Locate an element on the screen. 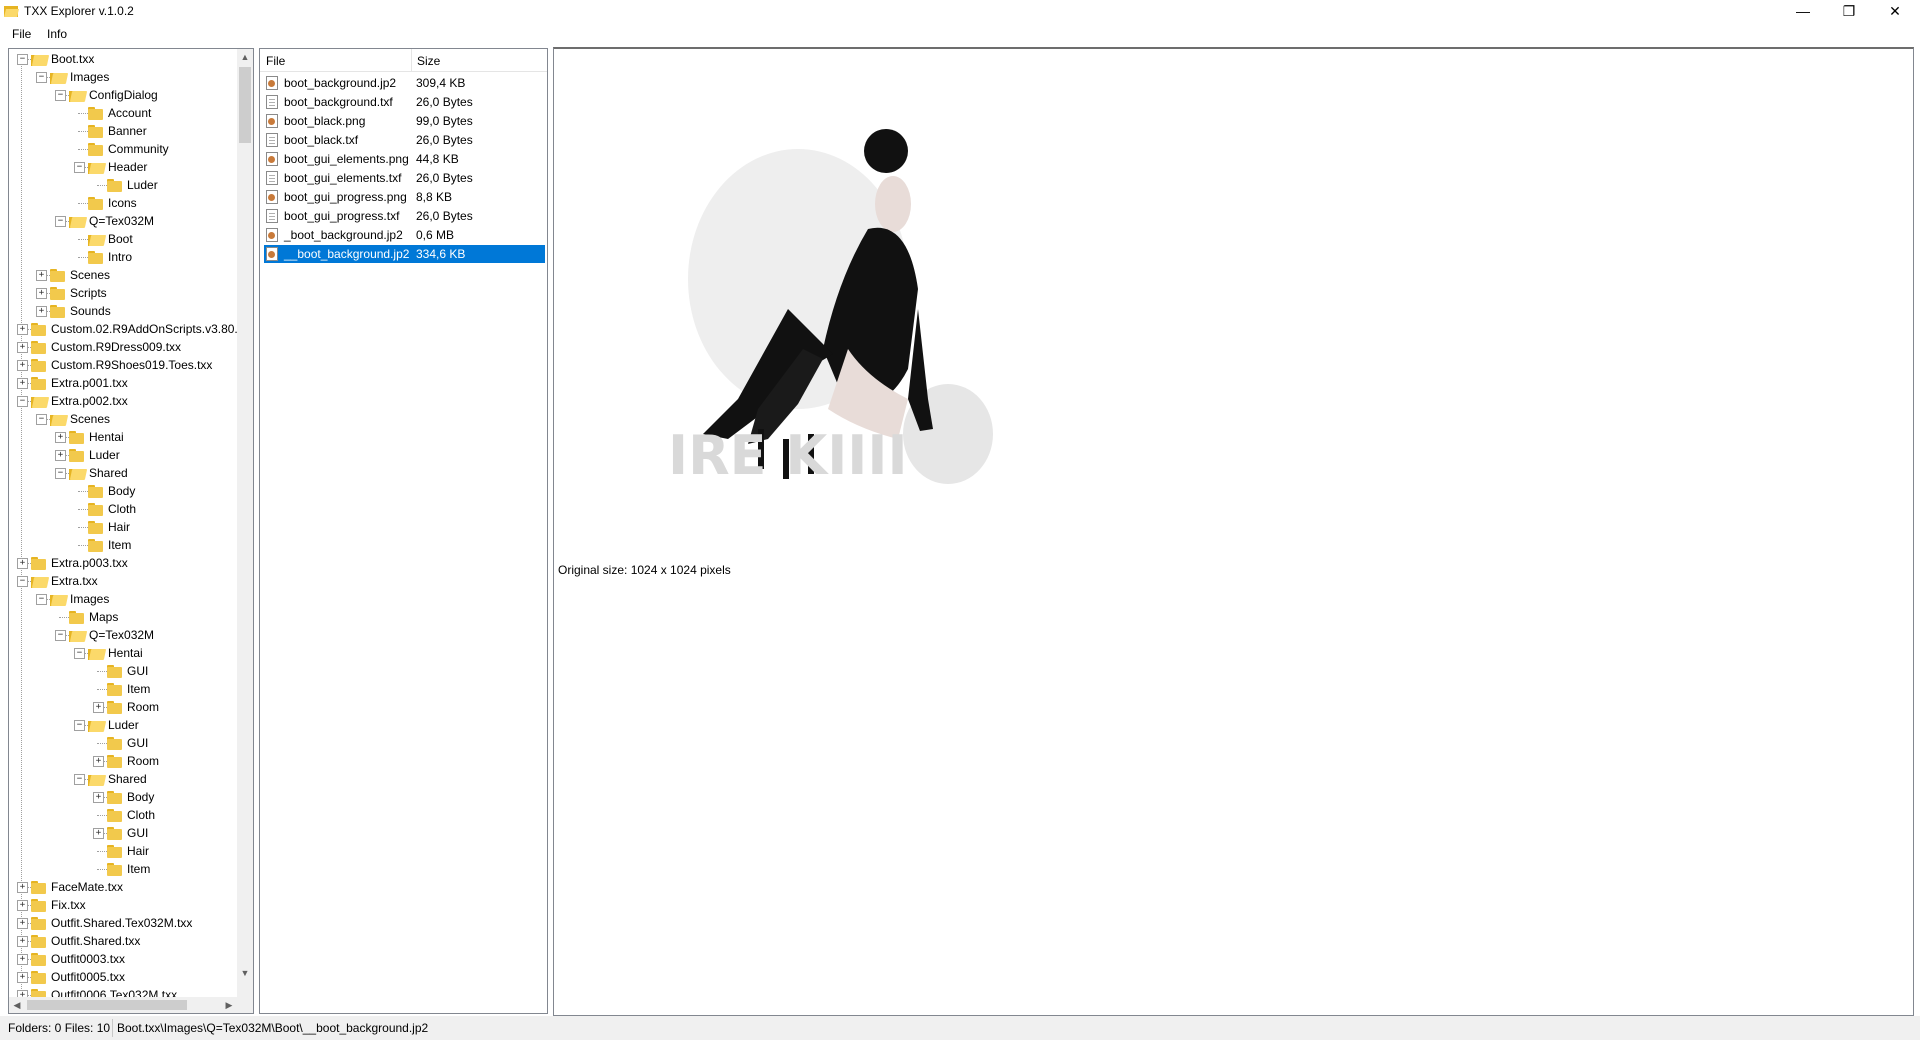 This screenshot has height=1040, width=1920. tree-horizontal-scrollbar: ◀ ▶ is located at coordinates (123, 1005).